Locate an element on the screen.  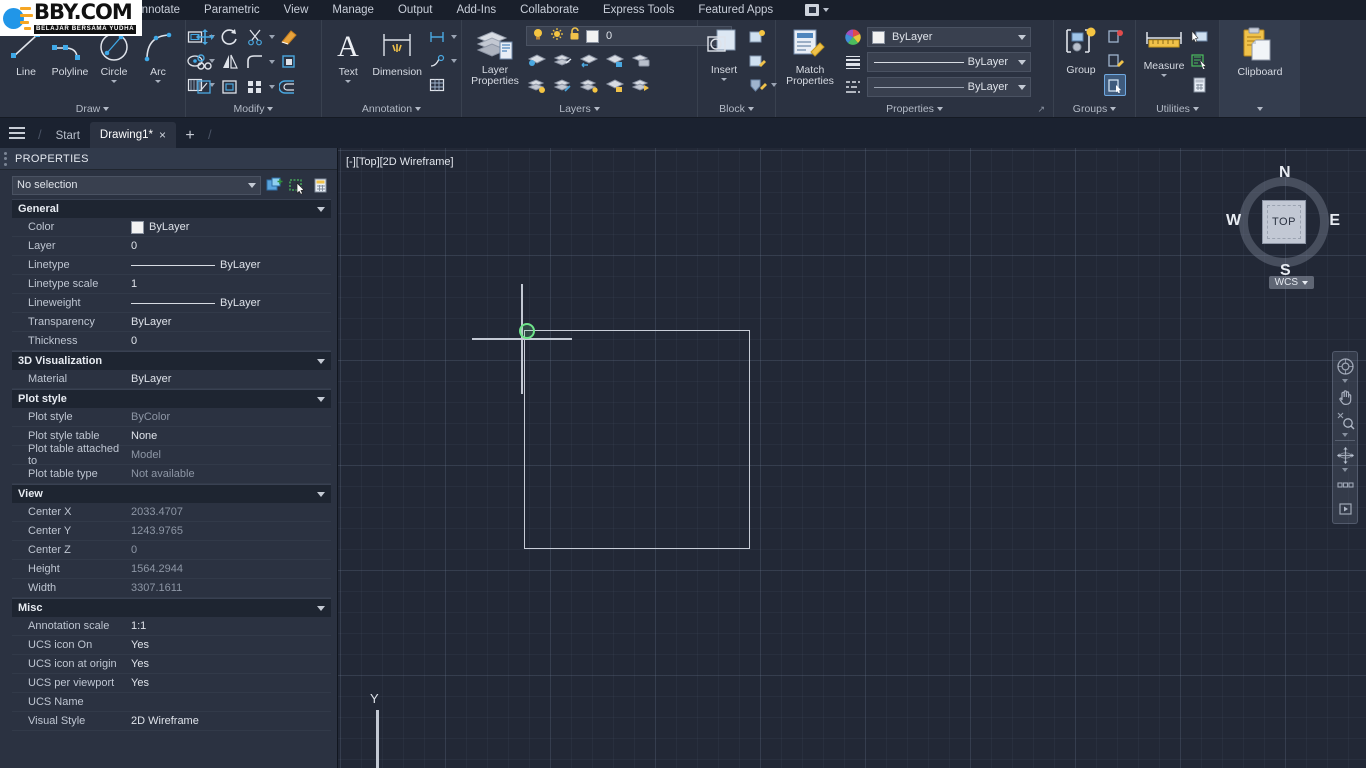
property-value: 1564.2944 is located at coordinates (229, 569).